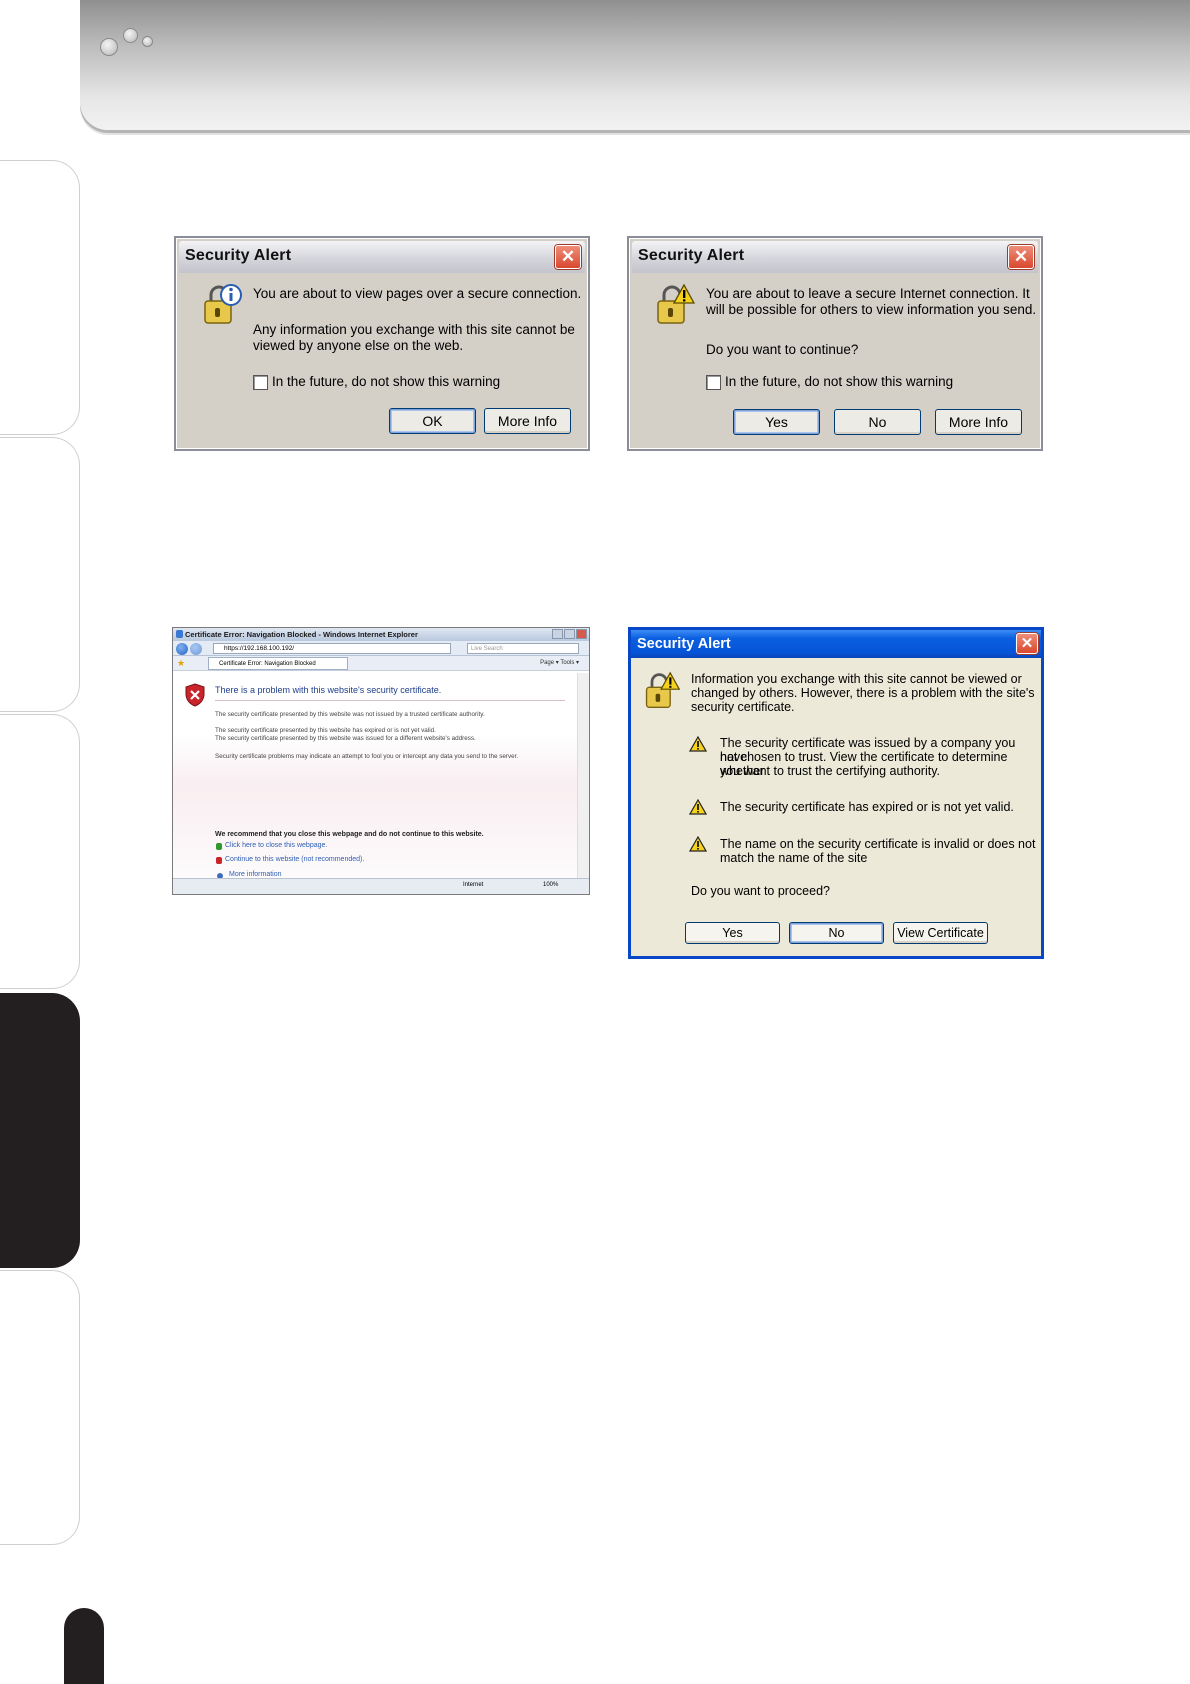  I want to click on view-certificate-button: View Certificate, so click(940, 933).